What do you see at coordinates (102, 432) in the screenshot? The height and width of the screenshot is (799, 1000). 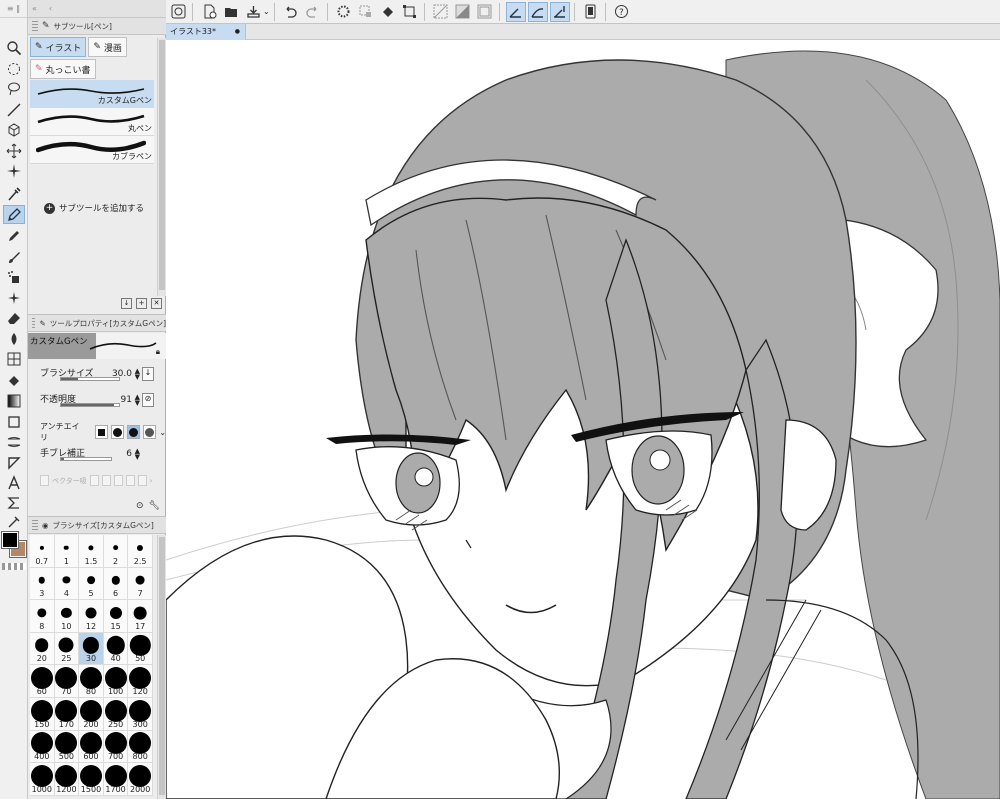 I see `aa-none` at bounding box center [102, 432].